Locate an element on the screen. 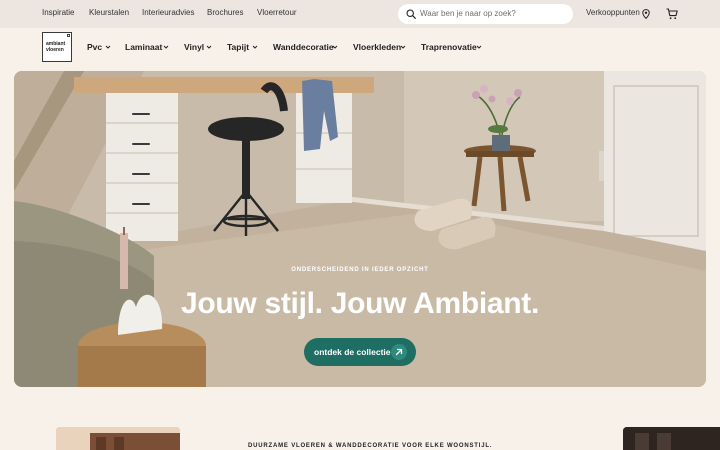 This screenshot has height=450, width=720. topbar-link-brochures: Brochures is located at coordinates (225, 12).